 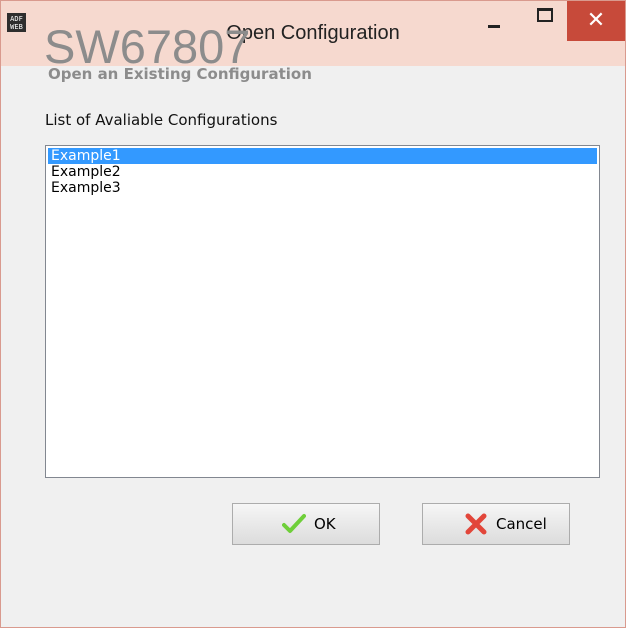 What do you see at coordinates (180, 74) in the screenshot?
I see `page-subtitle: Open an Existing Configuration` at bounding box center [180, 74].